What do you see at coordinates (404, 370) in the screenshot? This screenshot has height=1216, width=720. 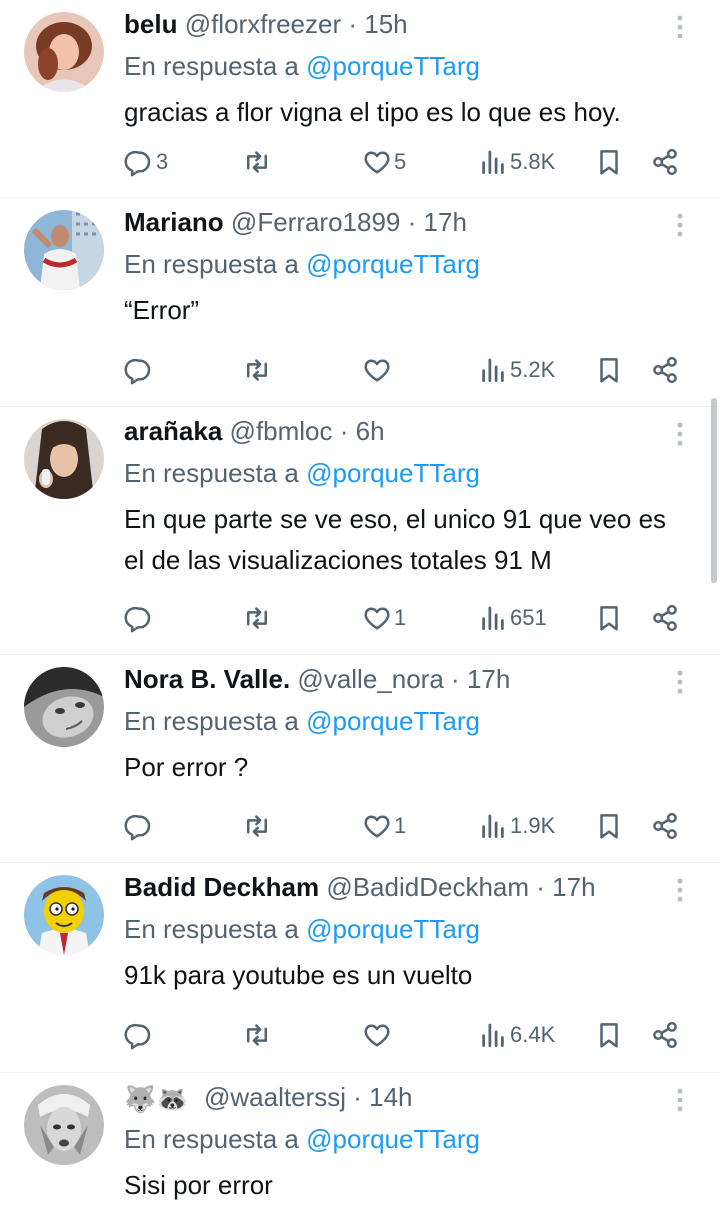 I see `action-bar: 5.2K` at bounding box center [404, 370].